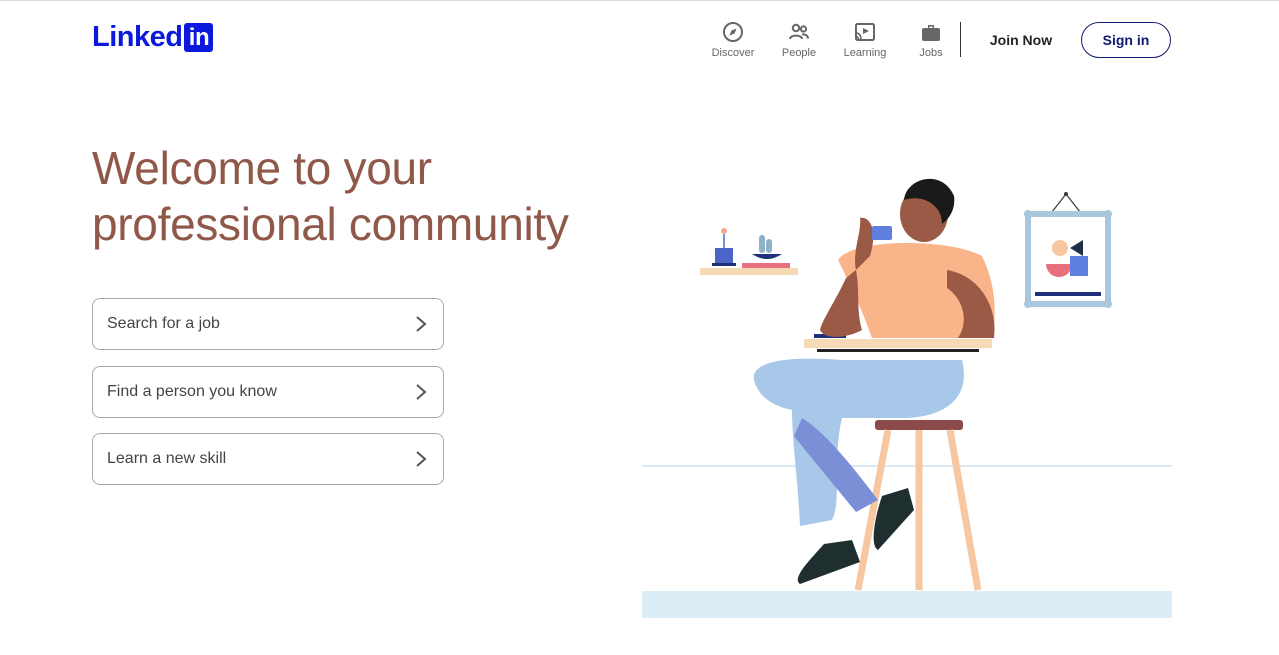 This screenshot has height=655, width=1279. What do you see at coordinates (262, 168) in the screenshot?
I see `hero-title-line1: Welcome to your` at bounding box center [262, 168].